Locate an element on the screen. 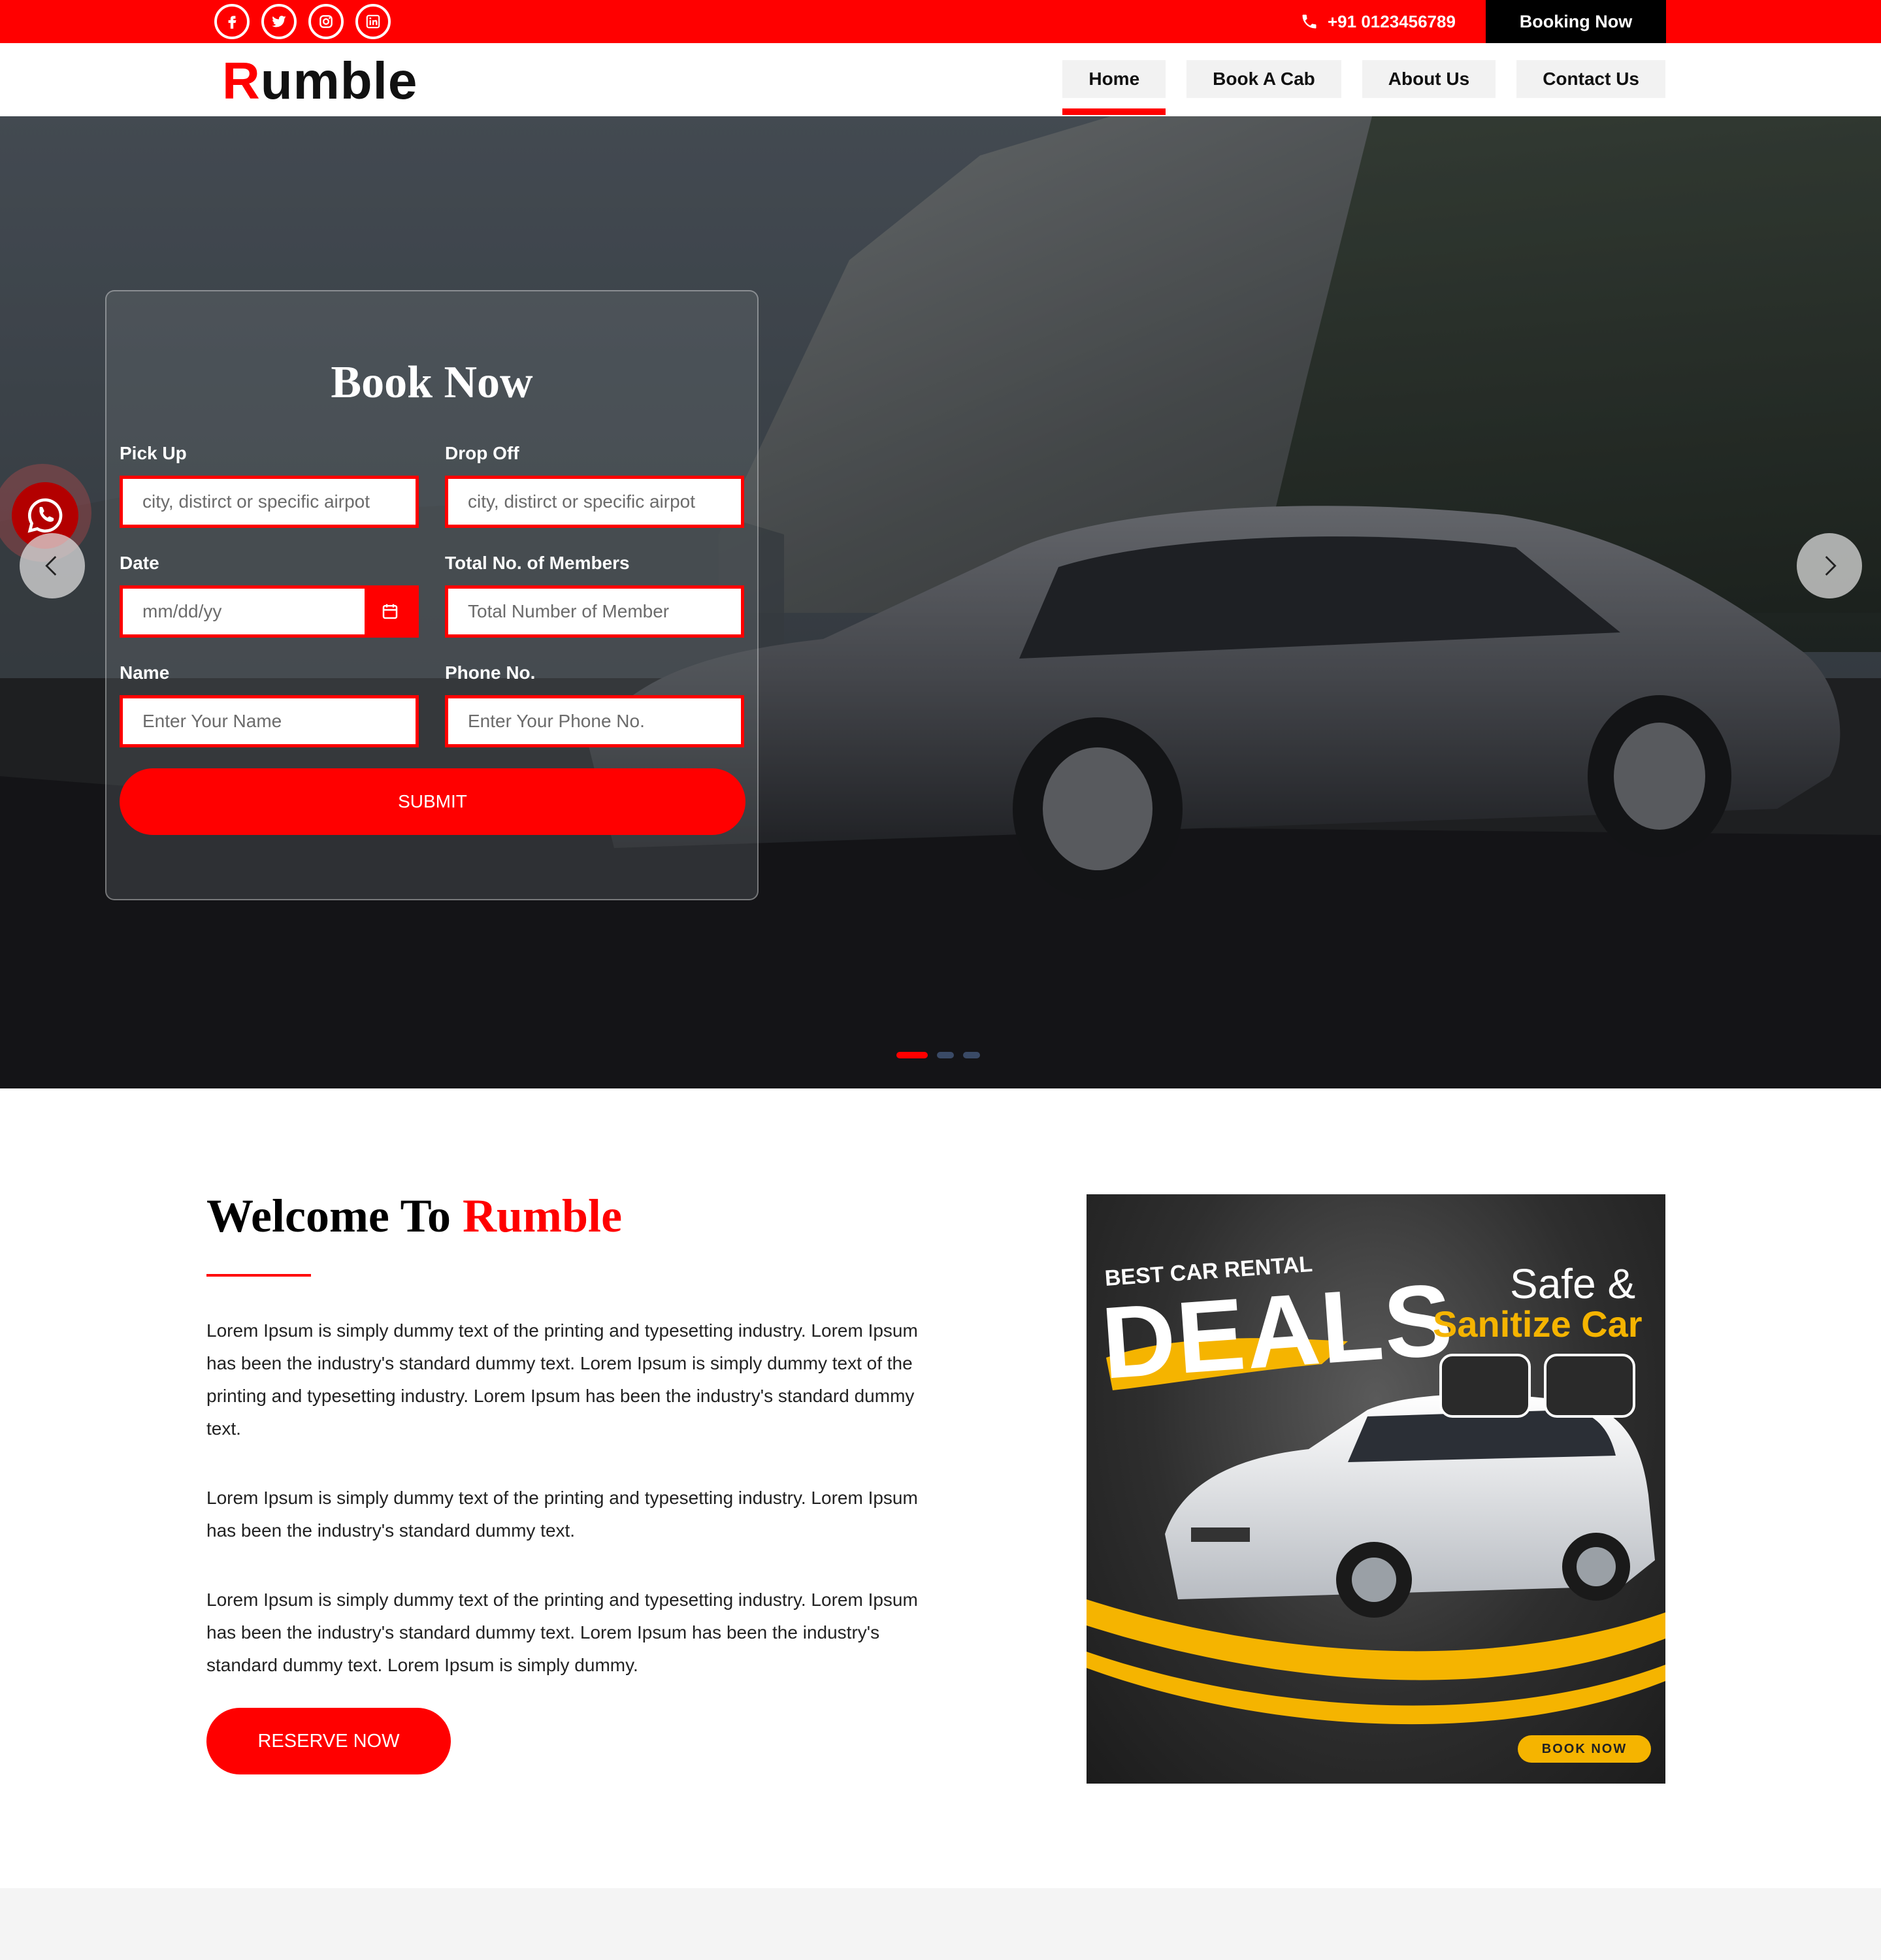 The image size is (1881, 1960). reserve-now-button: RESERVE NOW is located at coordinates (328, 1741).